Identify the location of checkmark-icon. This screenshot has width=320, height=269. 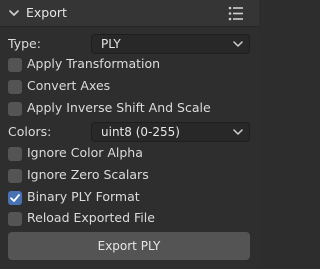
(15, 198).